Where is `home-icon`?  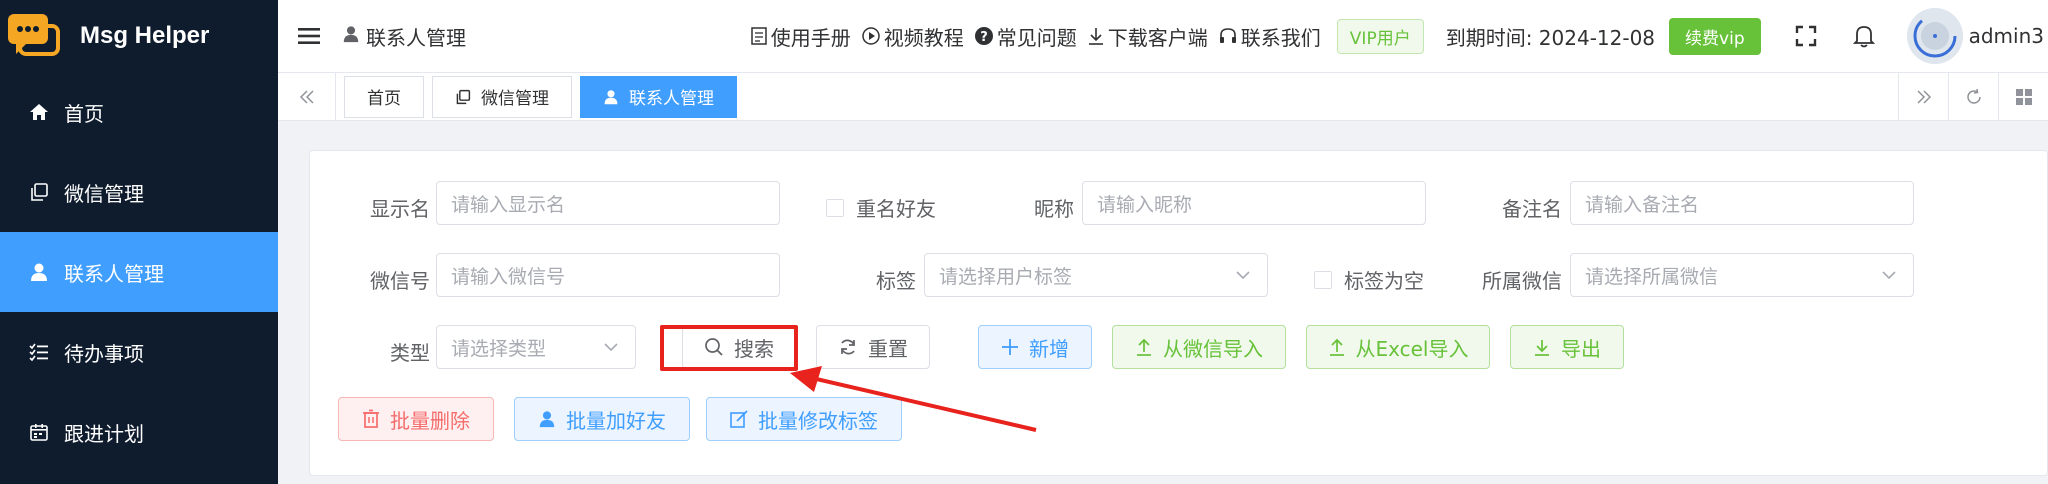 home-icon is located at coordinates (39, 112).